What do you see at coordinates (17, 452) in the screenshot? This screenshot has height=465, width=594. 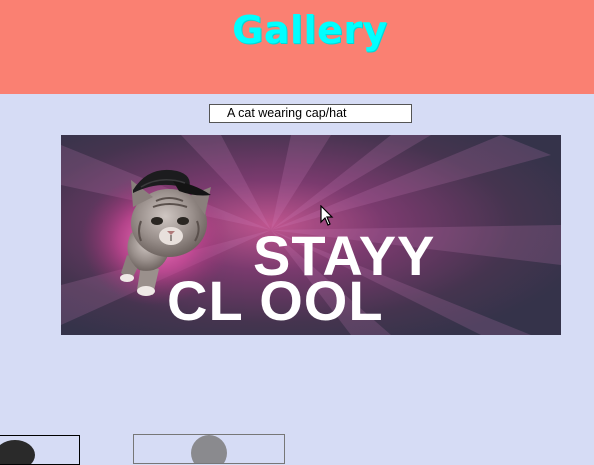 I see `thumbnail-image` at bounding box center [17, 452].